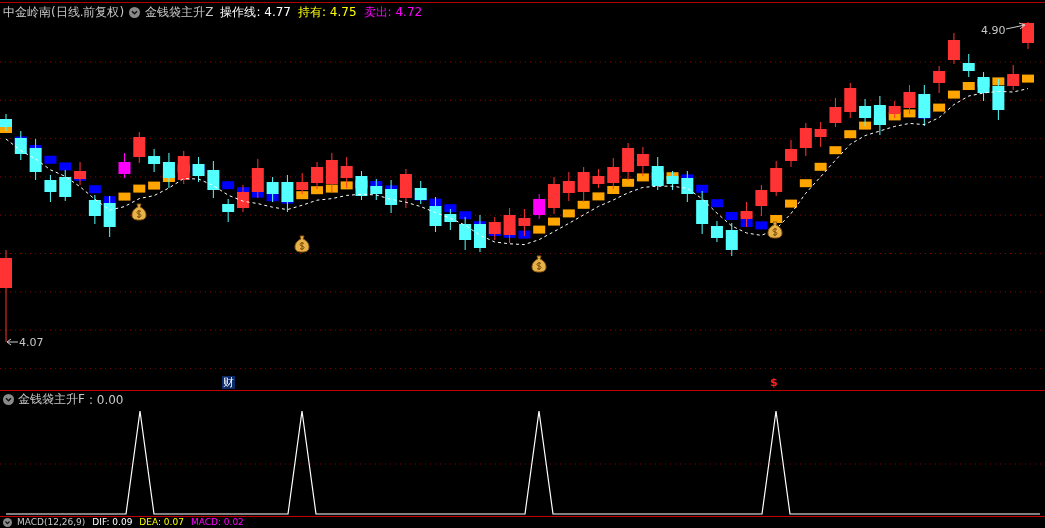 This screenshot has width=1045, height=528. Describe the element at coordinates (51, 399) in the screenshot. I see `indicator-name: 金钱袋主升F` at that location.